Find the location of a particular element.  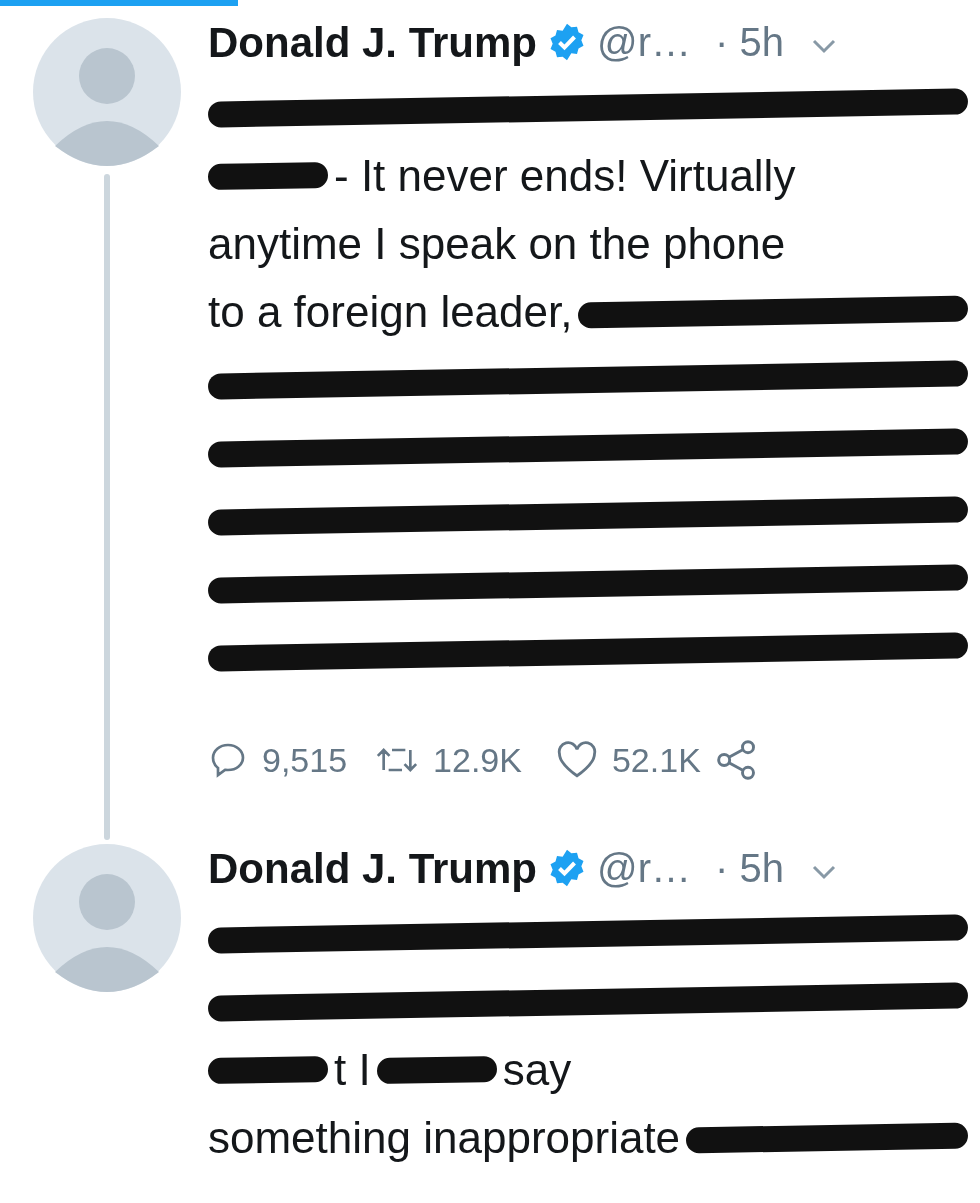

tweet-text: say is located at coordinates (537, 1070).